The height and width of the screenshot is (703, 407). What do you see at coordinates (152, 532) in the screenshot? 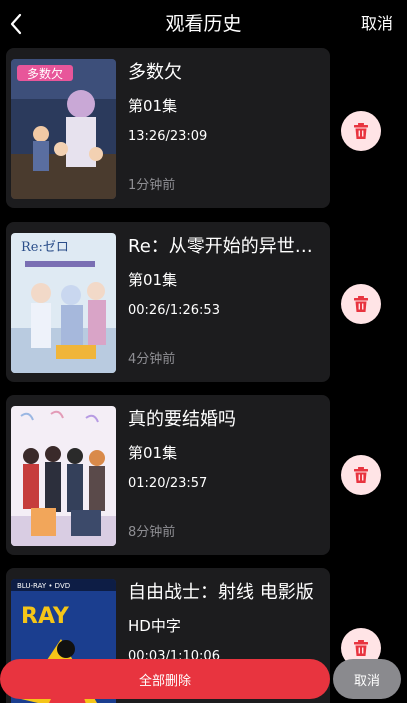
I see `item-time-ago: 8分钟前` at bounding box center [152, 532].